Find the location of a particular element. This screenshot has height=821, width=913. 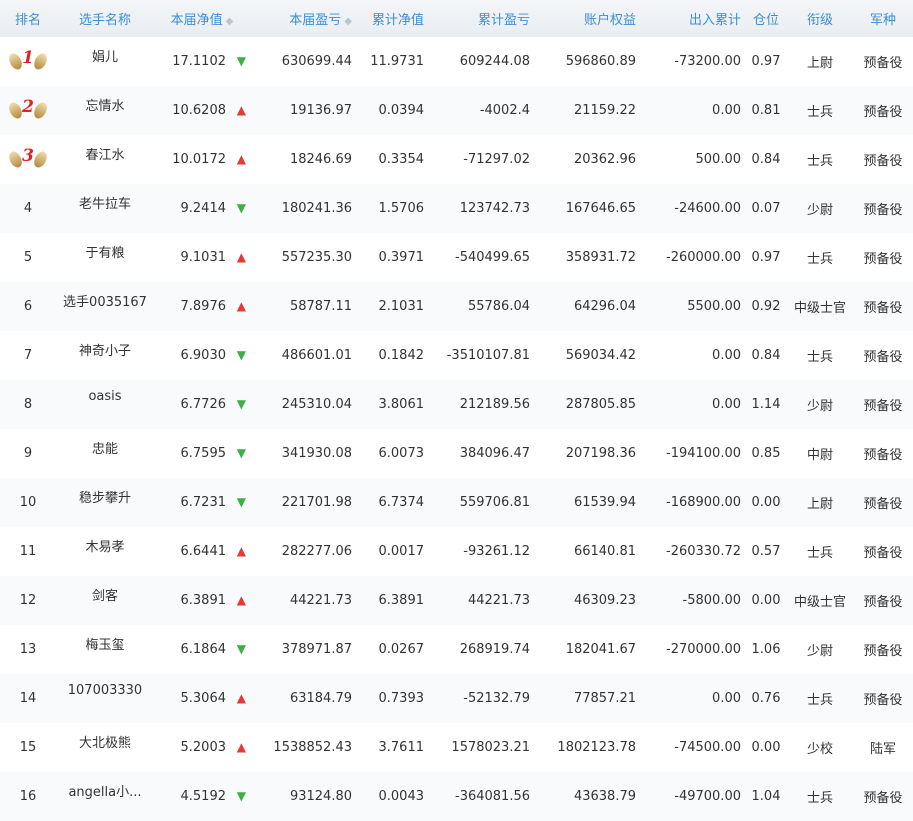

cum-pnl-cell: -540499.65 is located at coordinates (492, 257).